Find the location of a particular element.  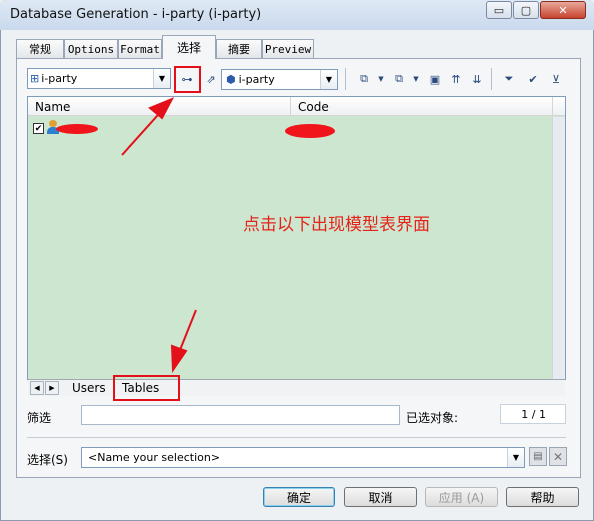

tab-selection: 选择 is located at coordinates (189, 47).